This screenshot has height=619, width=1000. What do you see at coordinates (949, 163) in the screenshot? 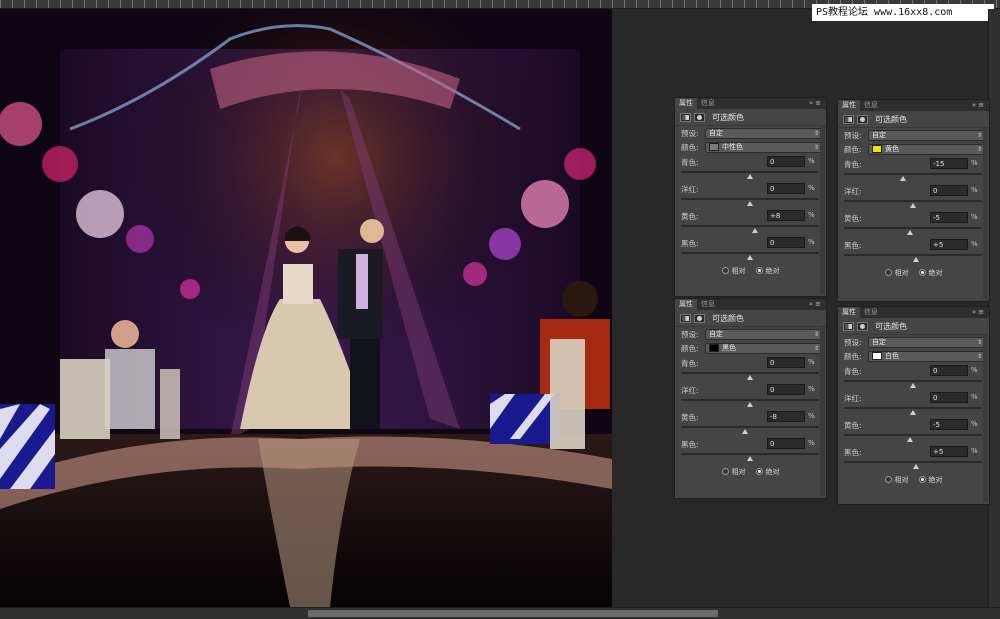
I see `slider-value-input: -15` at bounding box center [949, 163].